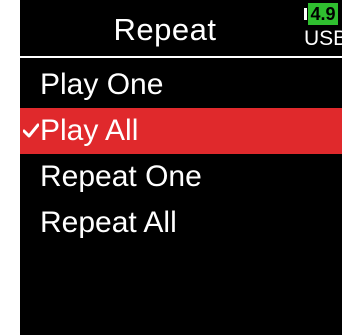  What do you see at coordinates (181, 131) in the screenshot?
I see `menu-item-play-all: Play All` at bounding box center [181, 131].